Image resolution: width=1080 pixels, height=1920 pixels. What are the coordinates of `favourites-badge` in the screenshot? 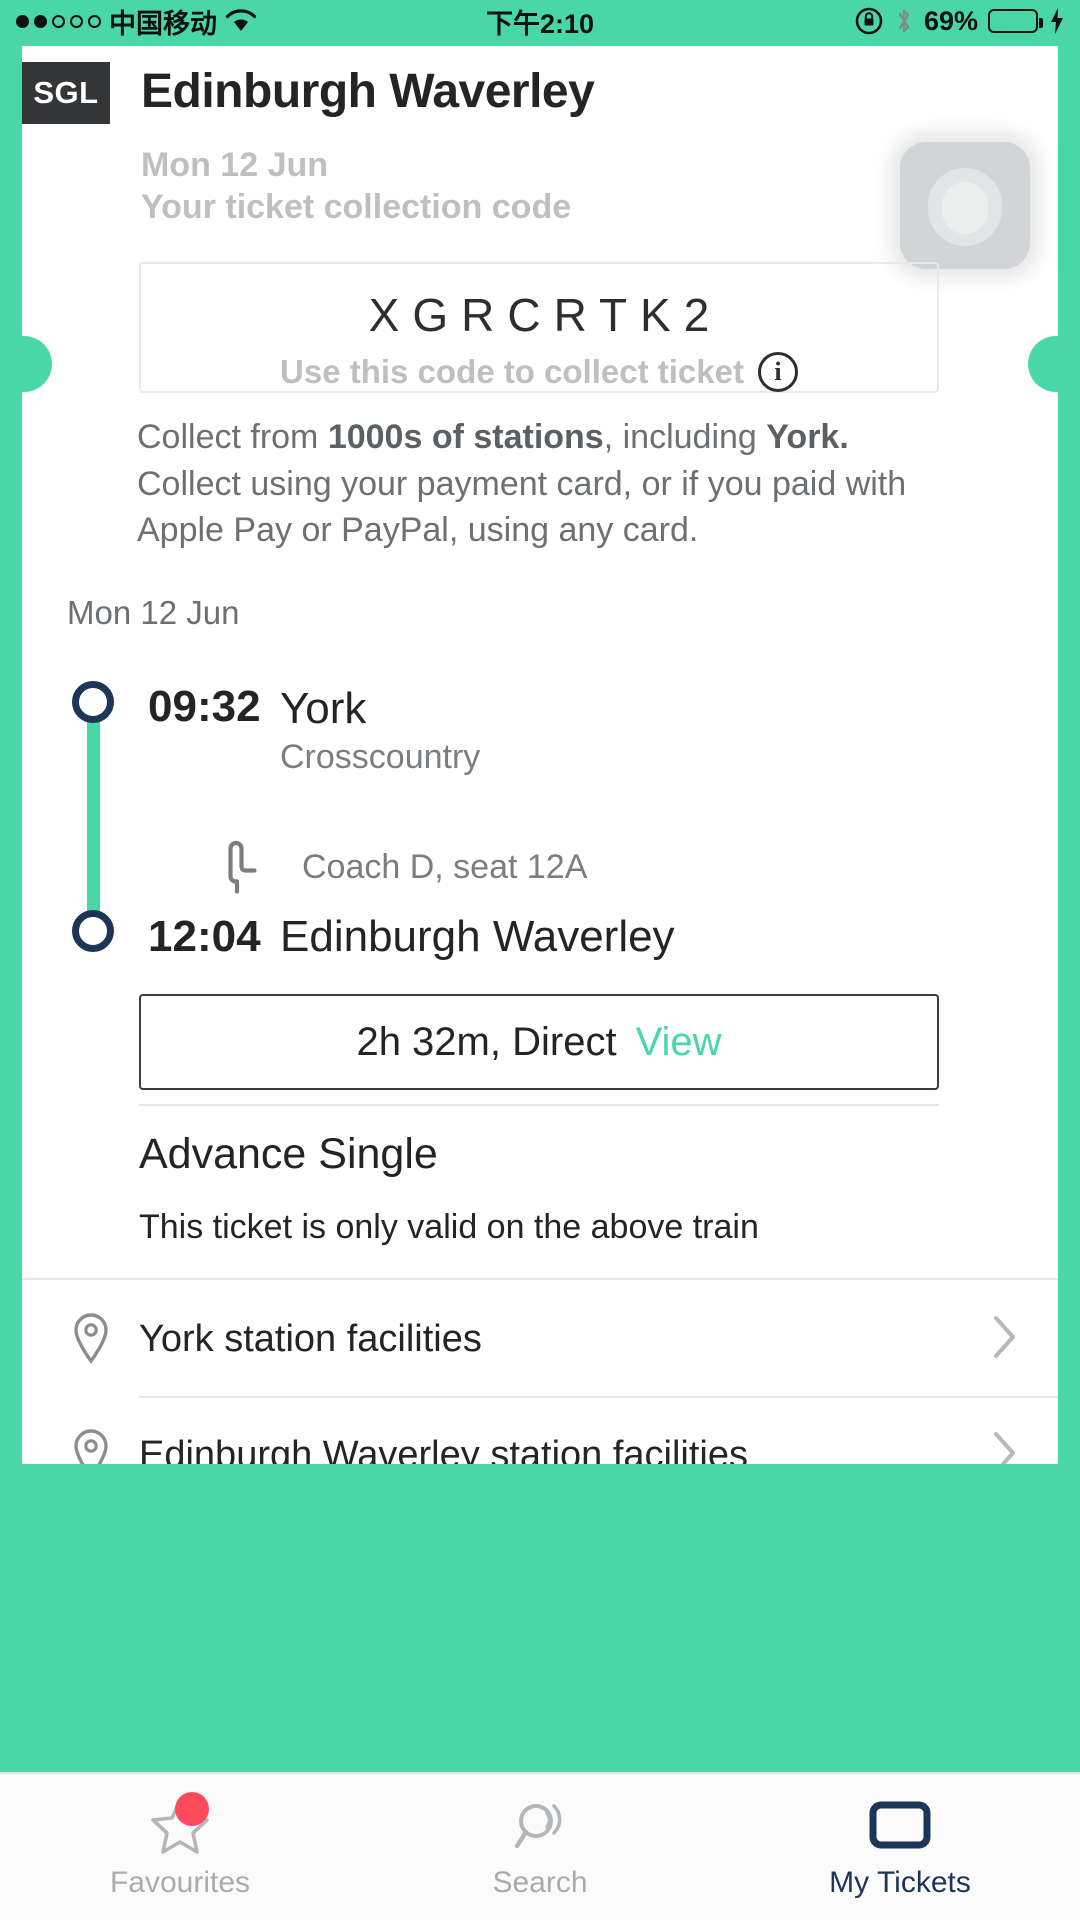 It's located at (192, 1809).